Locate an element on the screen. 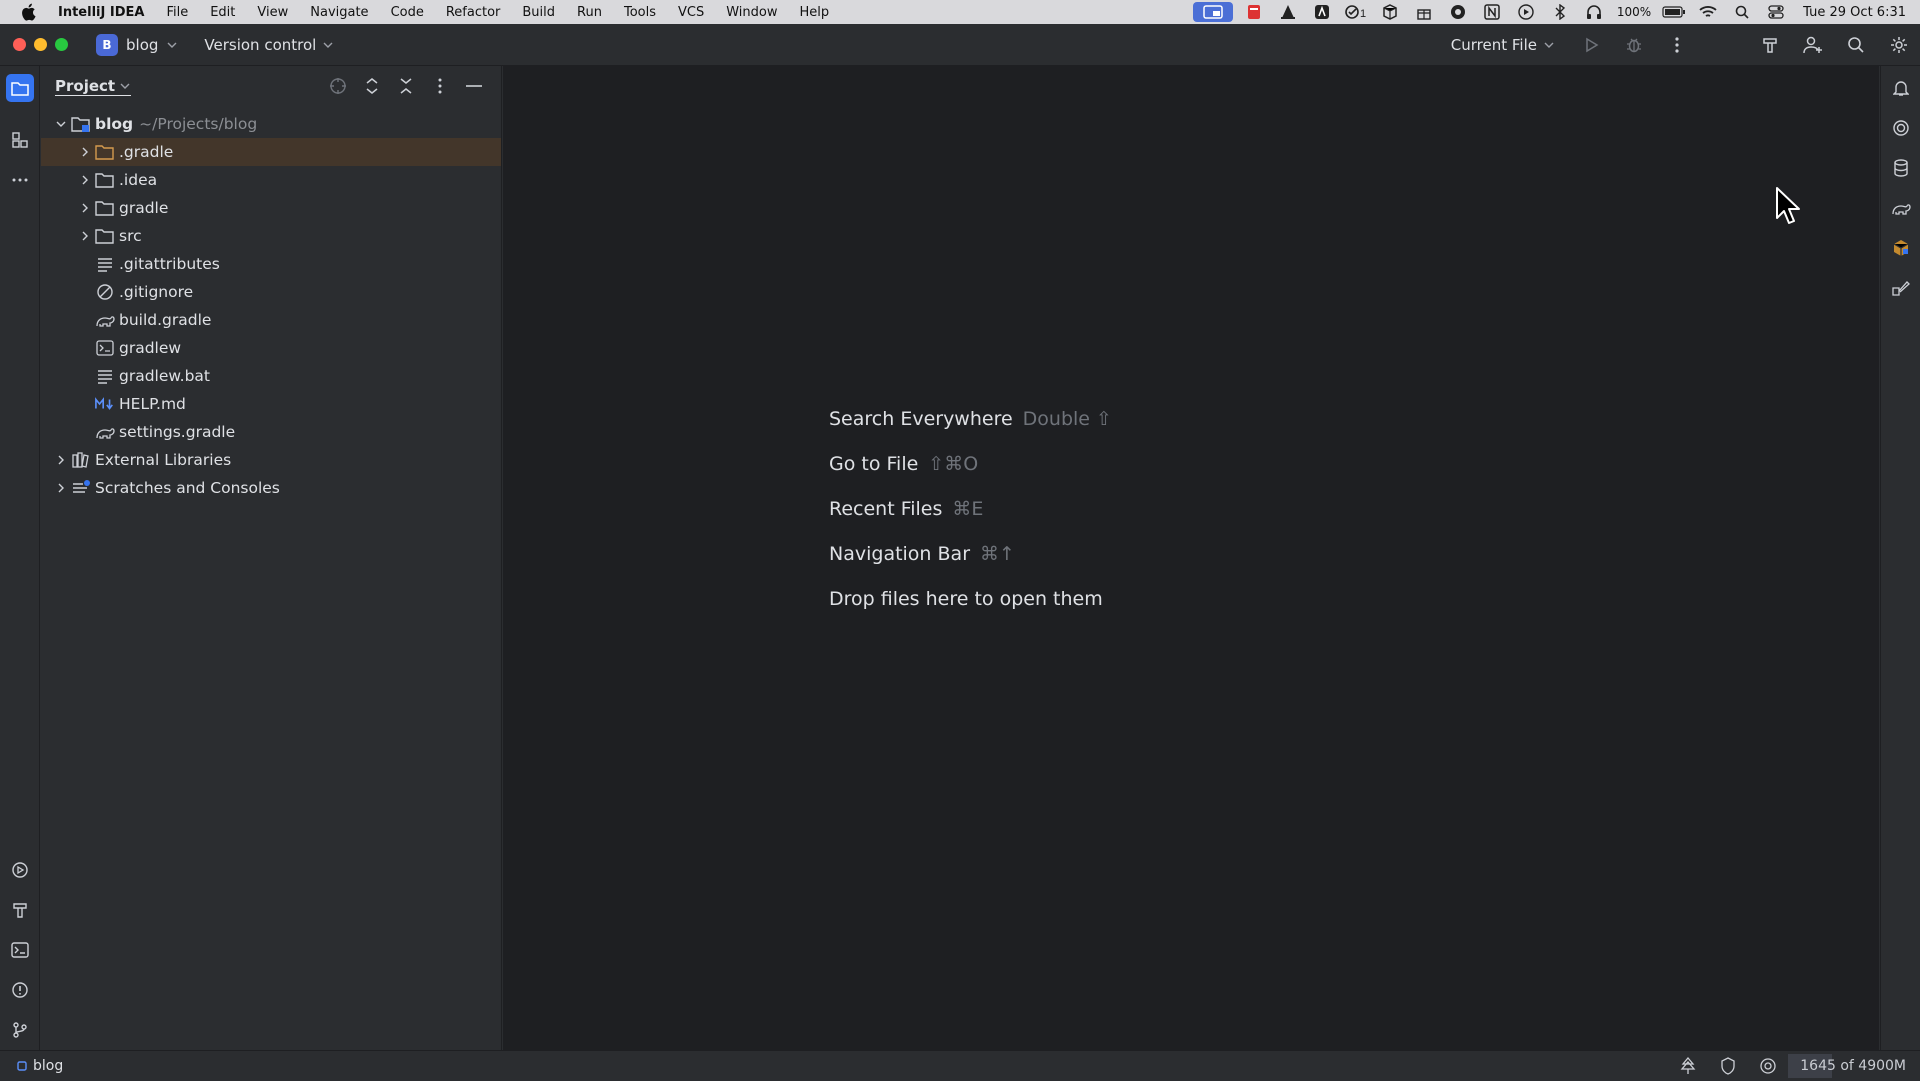  target-icon is located at coordinates (338, 86).